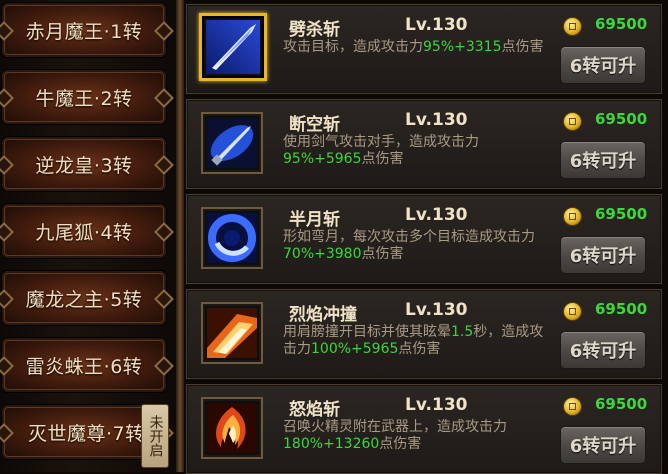 The width and height of the screenshot is (668, 474). I want to click on sidebar-tab-label: 九尾狐·4转, so click(84, 232).